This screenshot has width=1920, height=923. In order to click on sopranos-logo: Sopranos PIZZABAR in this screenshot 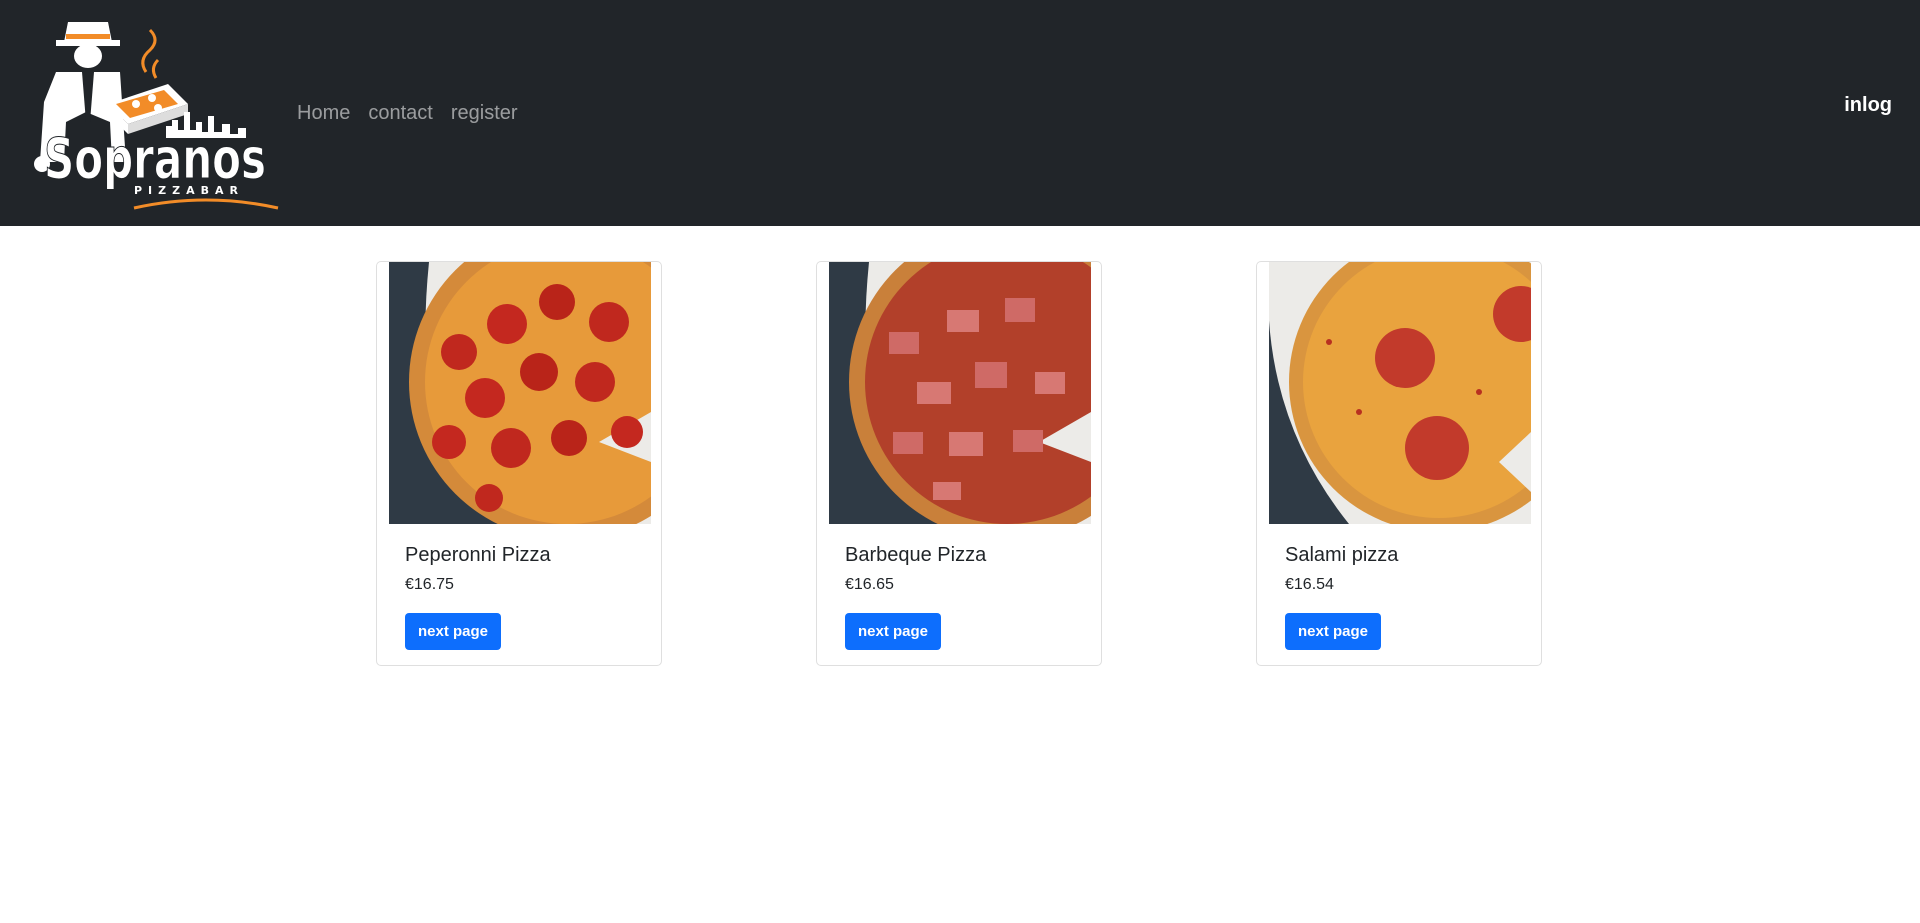, I will do `click(150, 114)`.